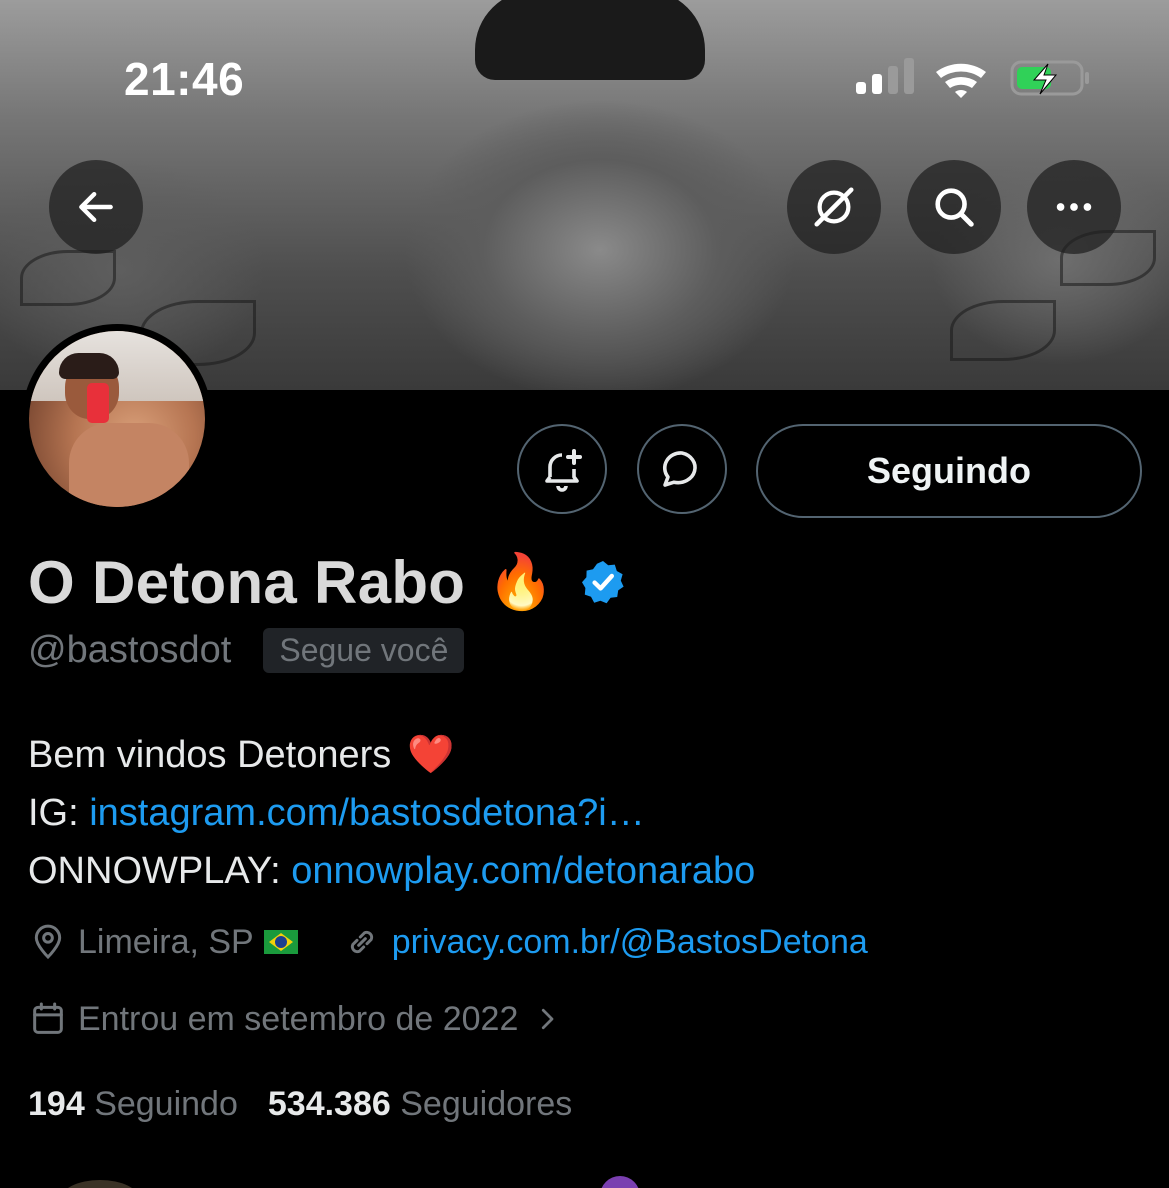 This screenshot has width=1169, height=1188. I want to click on link-icon, so click(361, 942).